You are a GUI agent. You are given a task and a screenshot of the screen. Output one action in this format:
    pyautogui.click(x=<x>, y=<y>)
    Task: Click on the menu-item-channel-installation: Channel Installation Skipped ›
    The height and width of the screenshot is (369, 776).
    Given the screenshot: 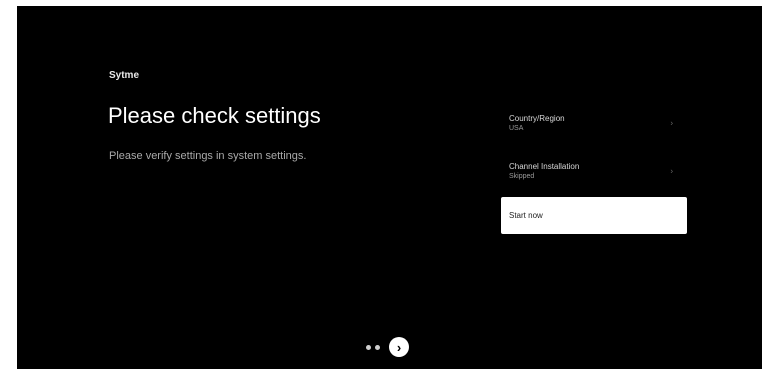 What is the action you would take?
    pyautogui.click(x=594, y=171)
    